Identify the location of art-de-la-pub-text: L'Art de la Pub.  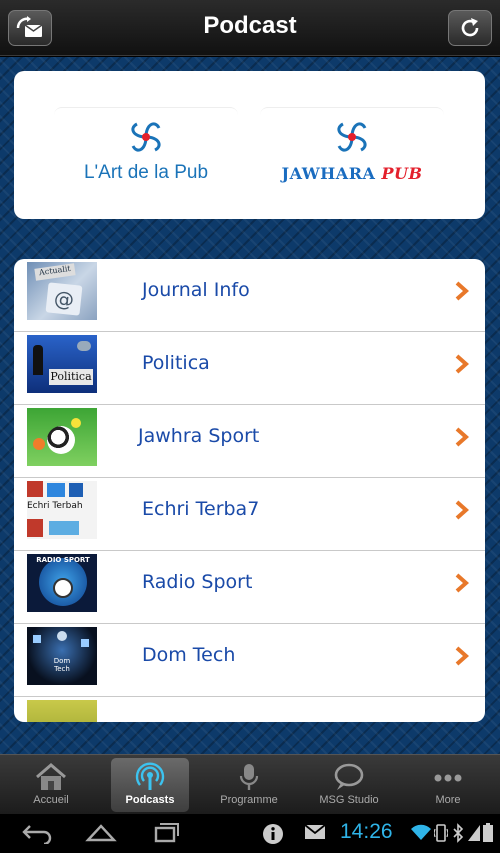
(146, 172).